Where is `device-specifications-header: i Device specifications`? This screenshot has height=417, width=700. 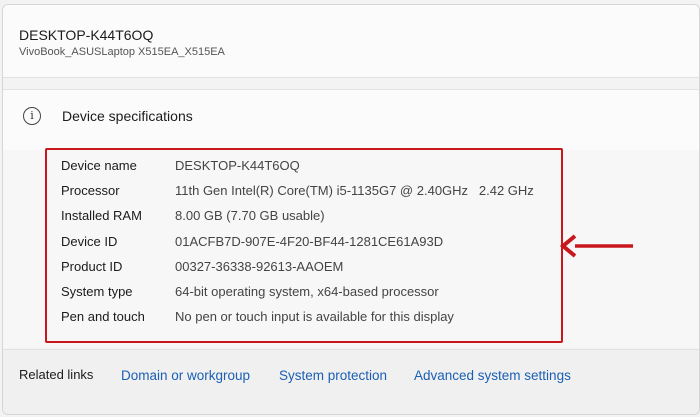 device-specifications-header: i Device specifications is located at coordinates (351, 120).